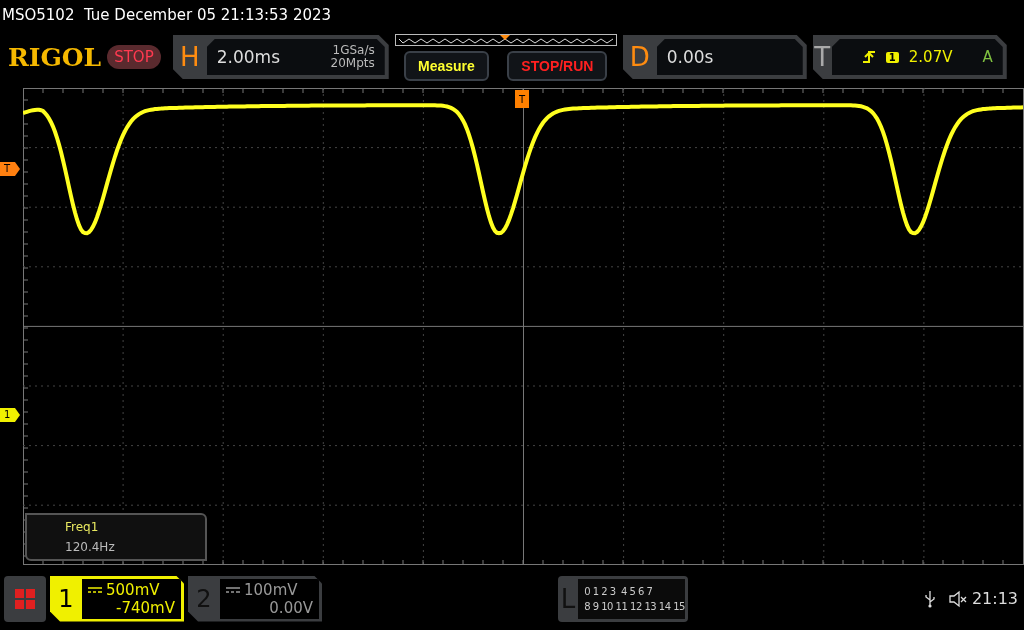 The height and width of the screenshot is (630, 1024). Describe the element at coordinates (248, 57) in the screenshot. I see `timebase-value: 2.00ms` at that location.